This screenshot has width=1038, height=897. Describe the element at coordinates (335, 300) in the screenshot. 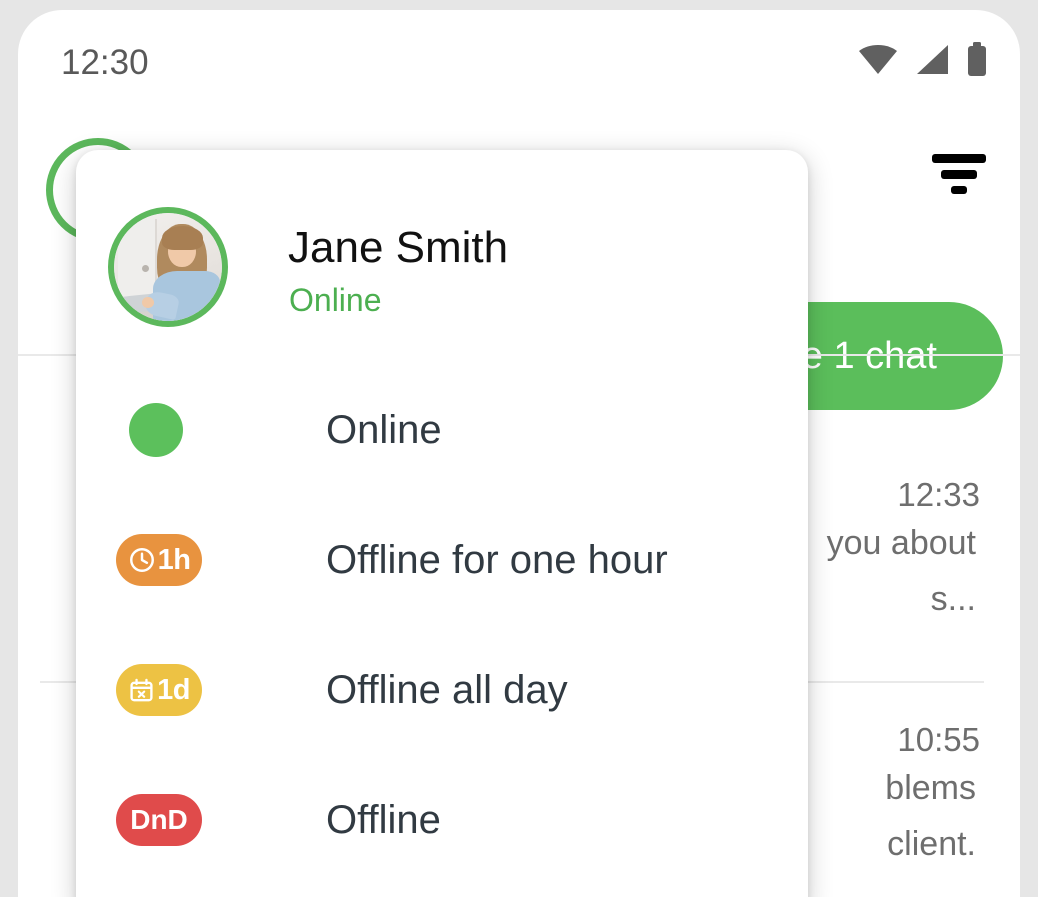

I see `profile-status-label: Online` at that location.